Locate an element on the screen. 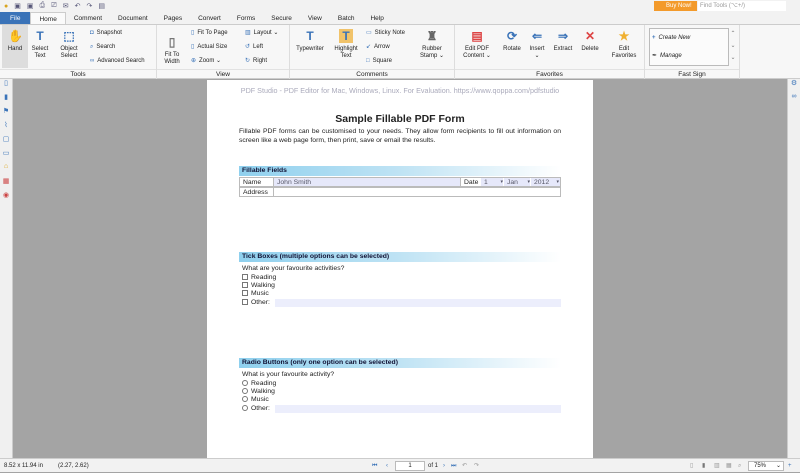  attachments-icon: ⌇ is located at coordinates (6, 128).